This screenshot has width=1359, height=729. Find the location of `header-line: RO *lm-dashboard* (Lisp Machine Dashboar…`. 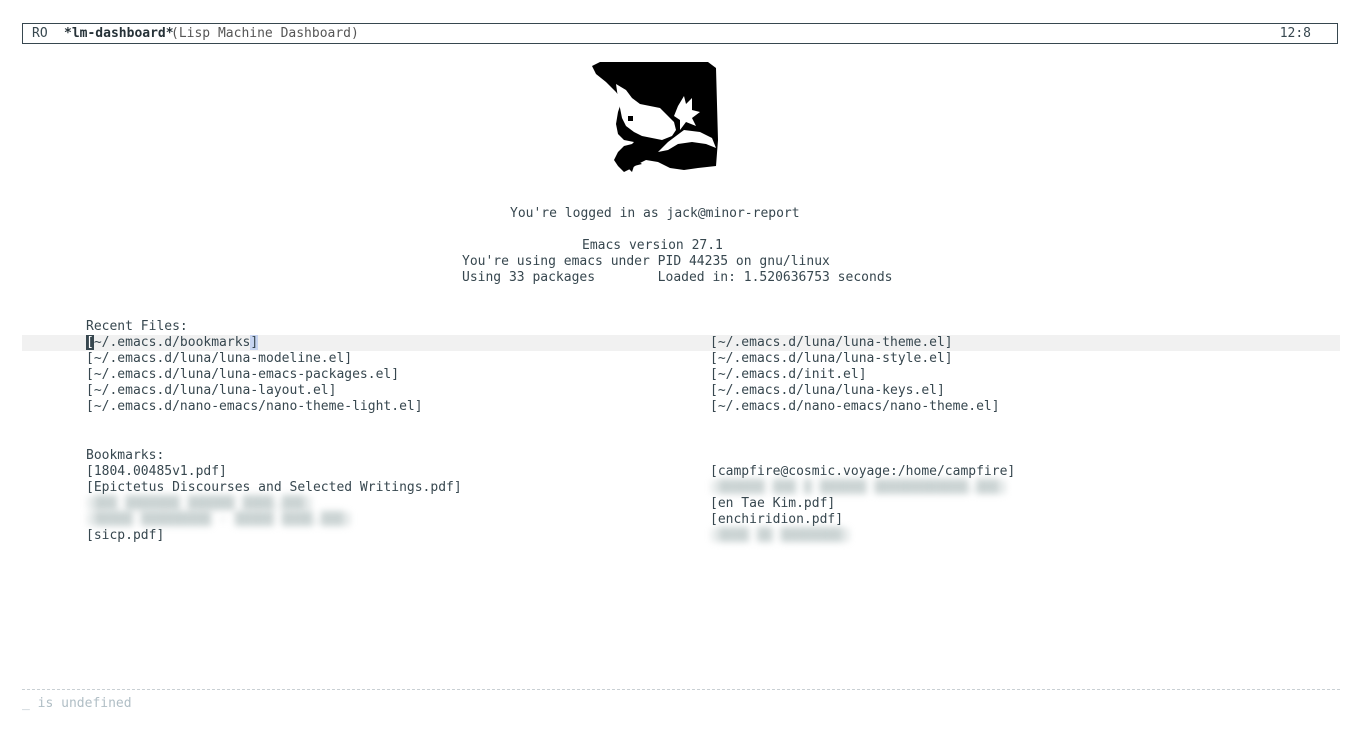

header-line: RO *lm-dashboard* (Lisp Machine Dashboar… is located at coordinates (680, 33).